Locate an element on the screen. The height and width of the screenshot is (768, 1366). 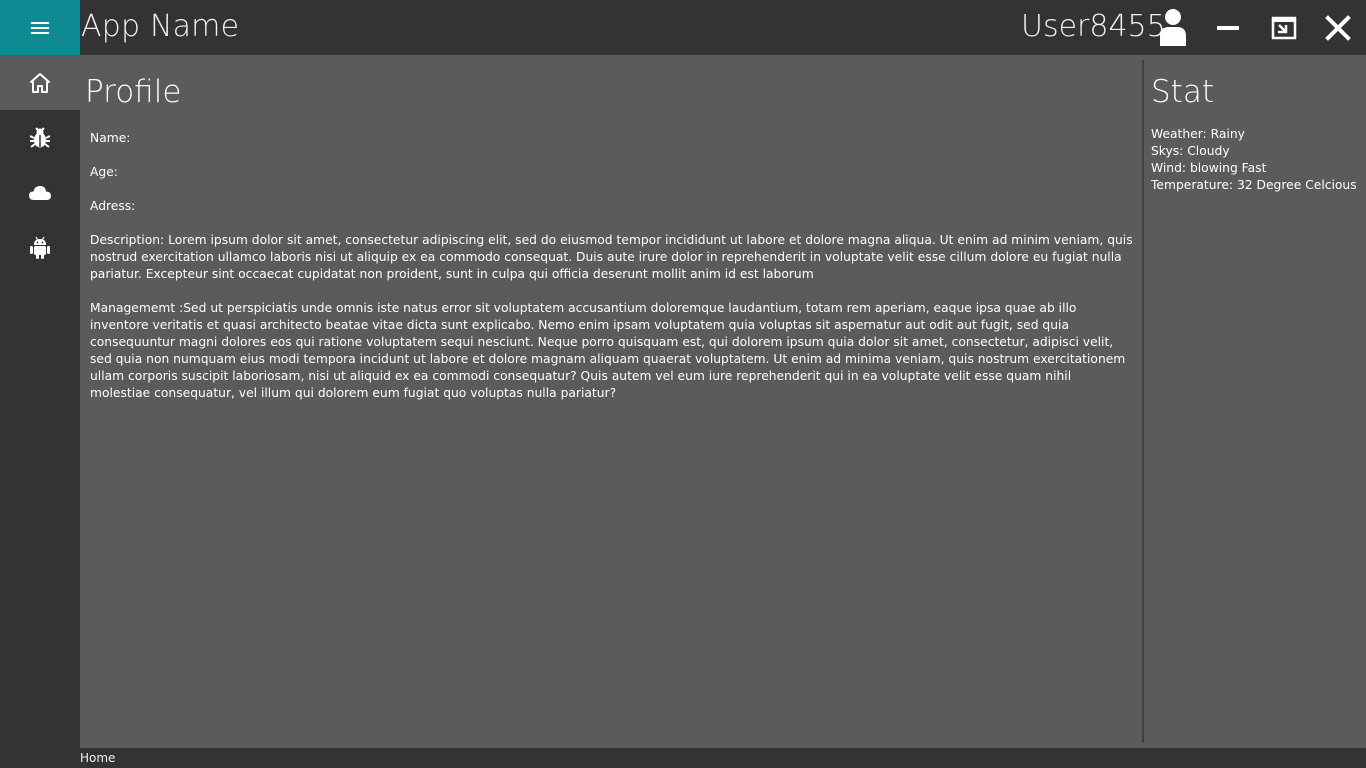
stat-heading: Stat is located at coordinates (1182, 92).